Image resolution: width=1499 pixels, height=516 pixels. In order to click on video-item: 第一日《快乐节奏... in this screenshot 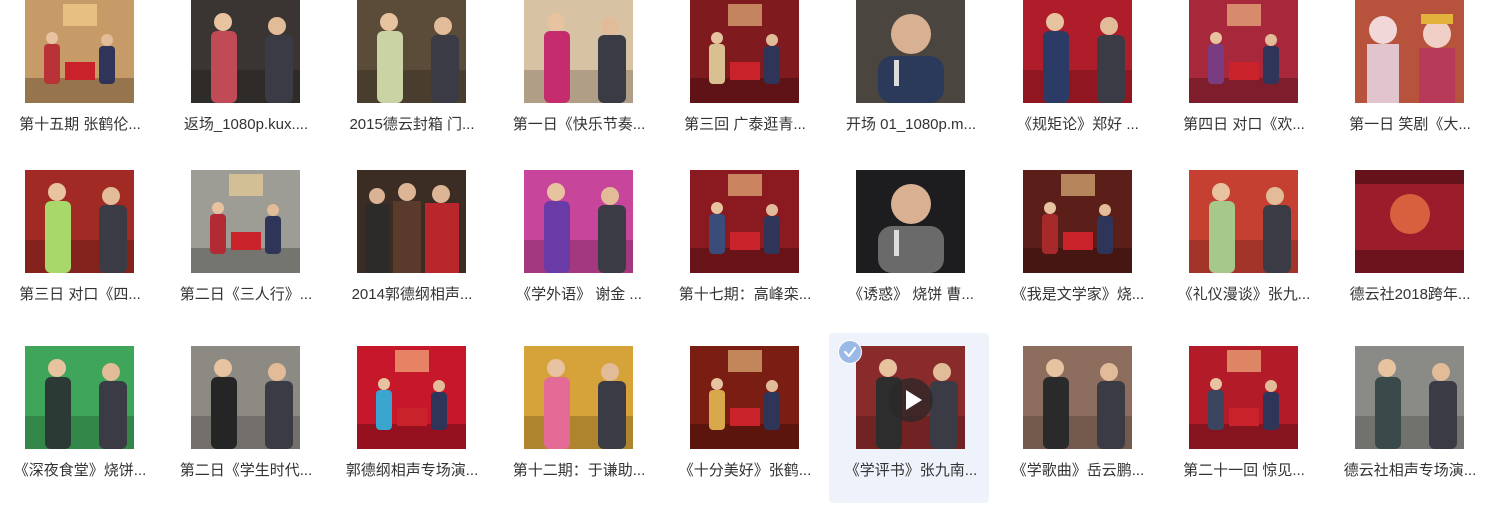, I will do `click(579, 82)`.